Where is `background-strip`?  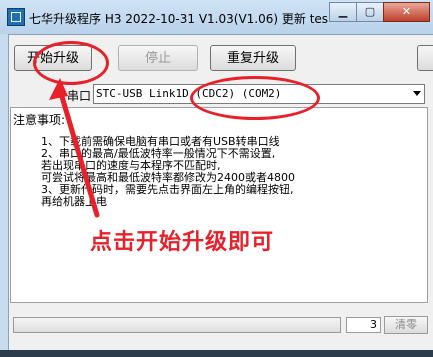 background-strip is located at coordinates (216, 353).